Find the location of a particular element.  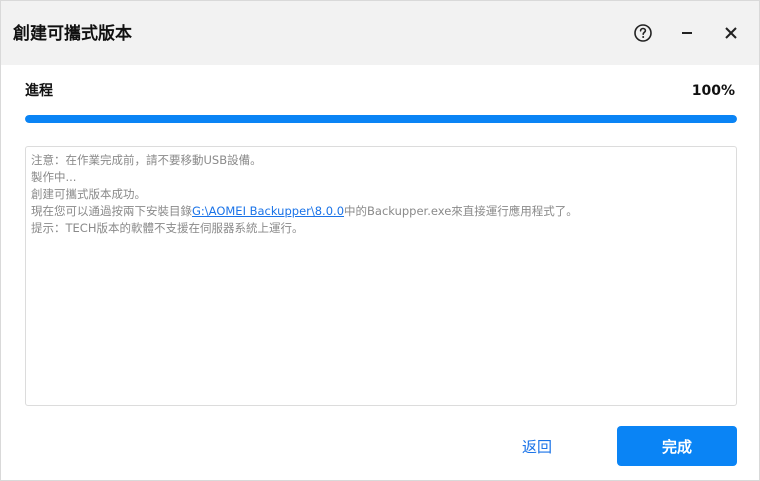

progress-label: 進程 is located at coordinates (39, 91).